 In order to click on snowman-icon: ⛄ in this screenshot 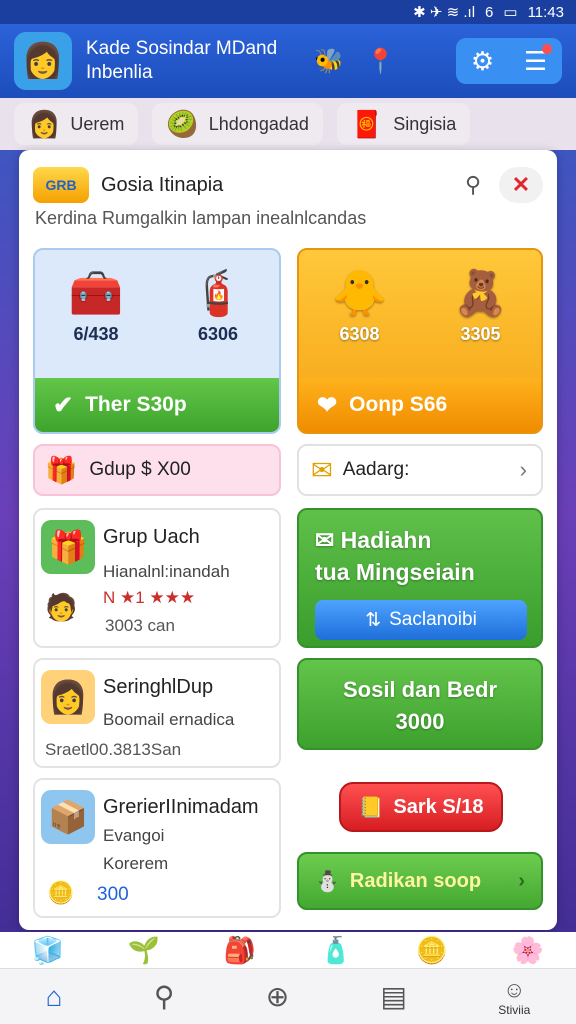, I will do `click(327, 881)`.